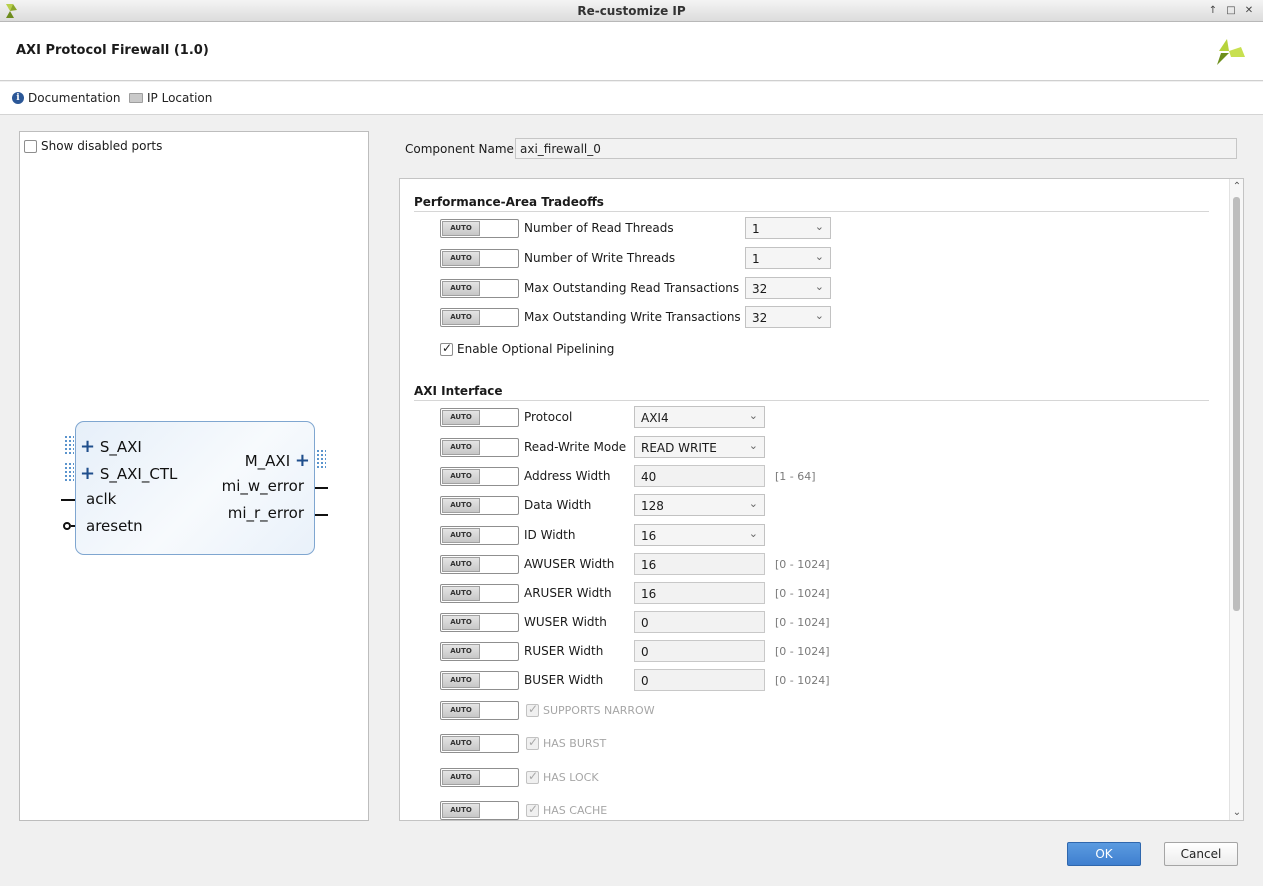 The image size is (1263, 886). Describe the element at coordinates (564, 680) in the screenshot. I see `param-label: BUSER Width` at that location.